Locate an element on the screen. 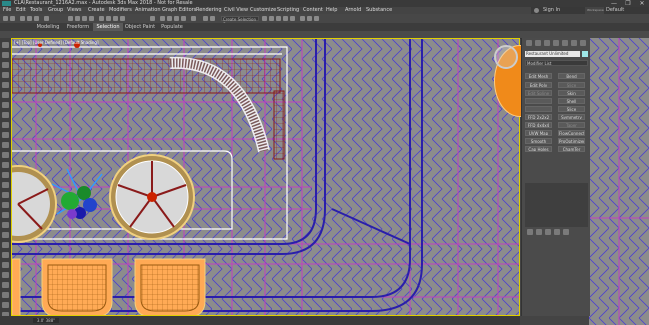  tab-modeling: Modeling is located at coordinates (48, 27).